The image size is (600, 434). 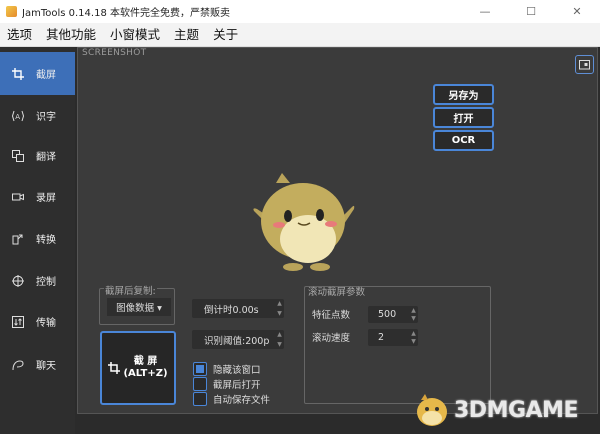 I want to click on threshold-value: 识别阈值:200p, so click(x=237, y=341).